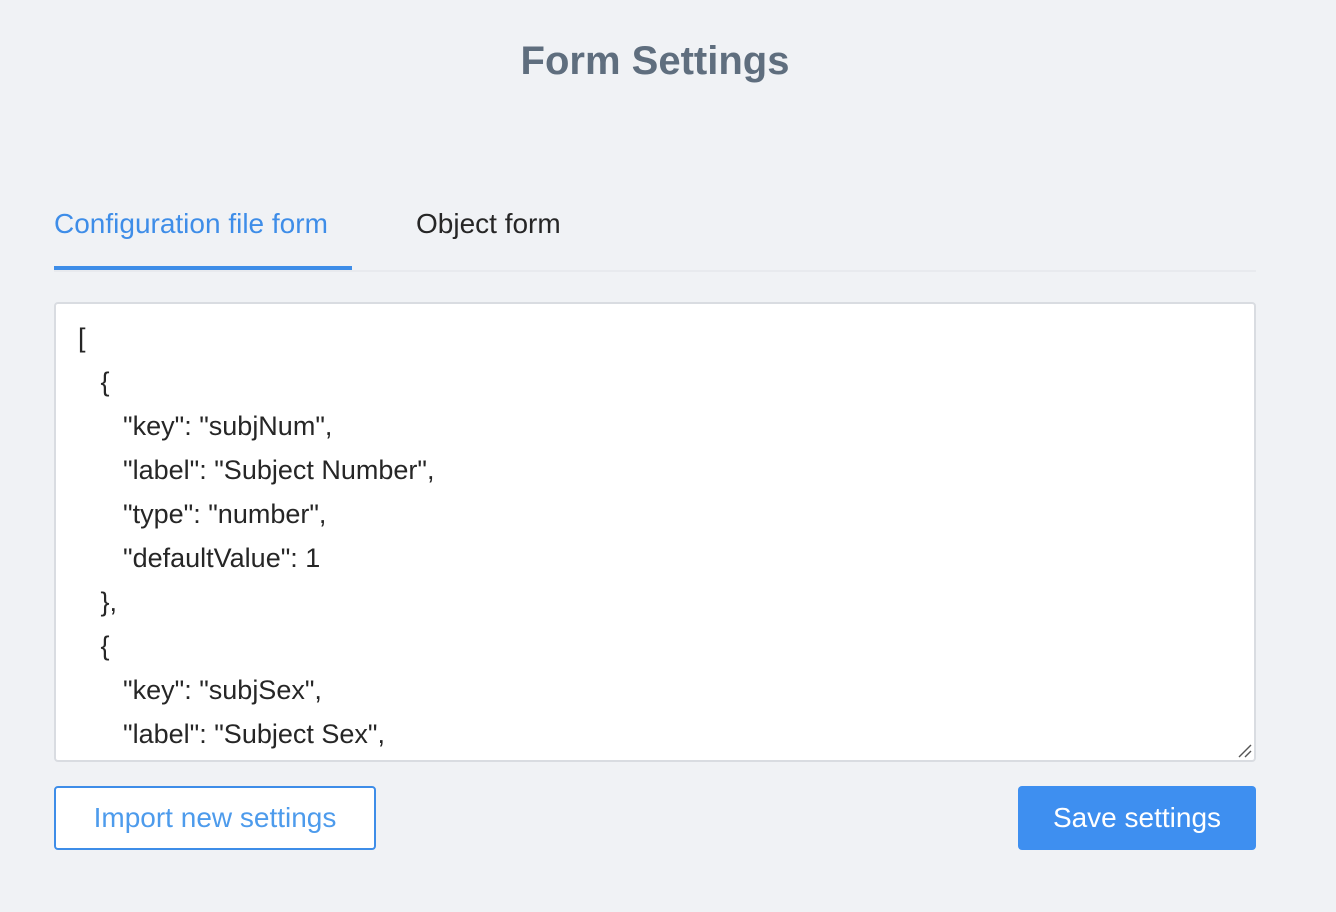 The width and height of the screenshot is (1336, 912). Describe the element at coordinates (1244, 750) in the screenshot. I see `resize-handle-icon` at that location.